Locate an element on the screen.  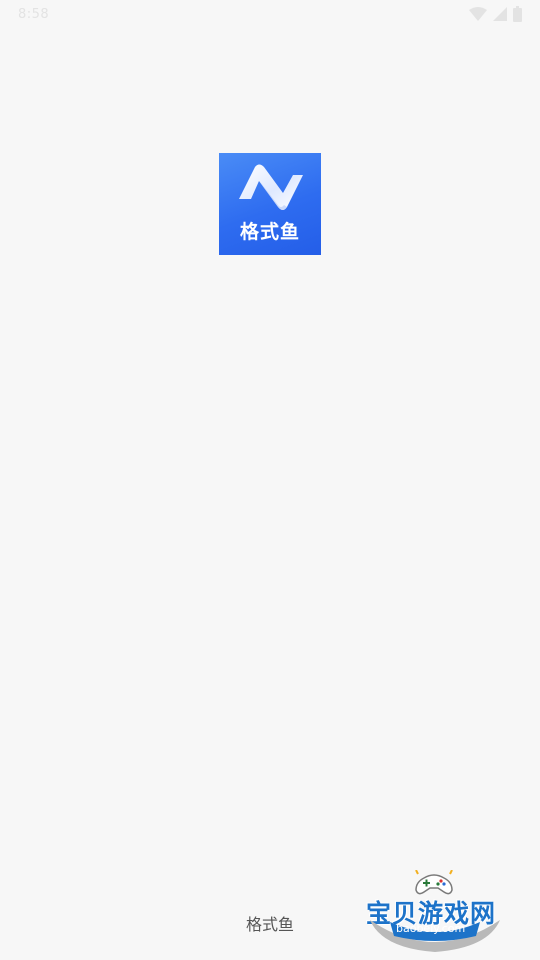
gamepad-icon is located at coordinates (434, 882).